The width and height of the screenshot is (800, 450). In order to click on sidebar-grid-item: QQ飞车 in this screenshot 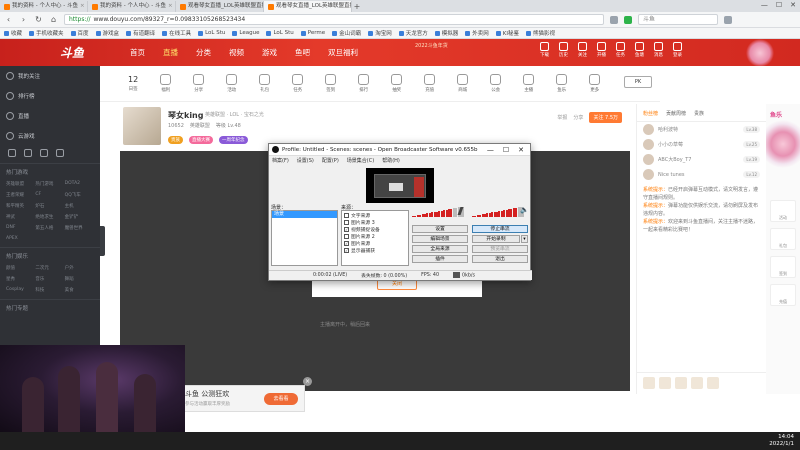, I will do `click(79, 195)`.